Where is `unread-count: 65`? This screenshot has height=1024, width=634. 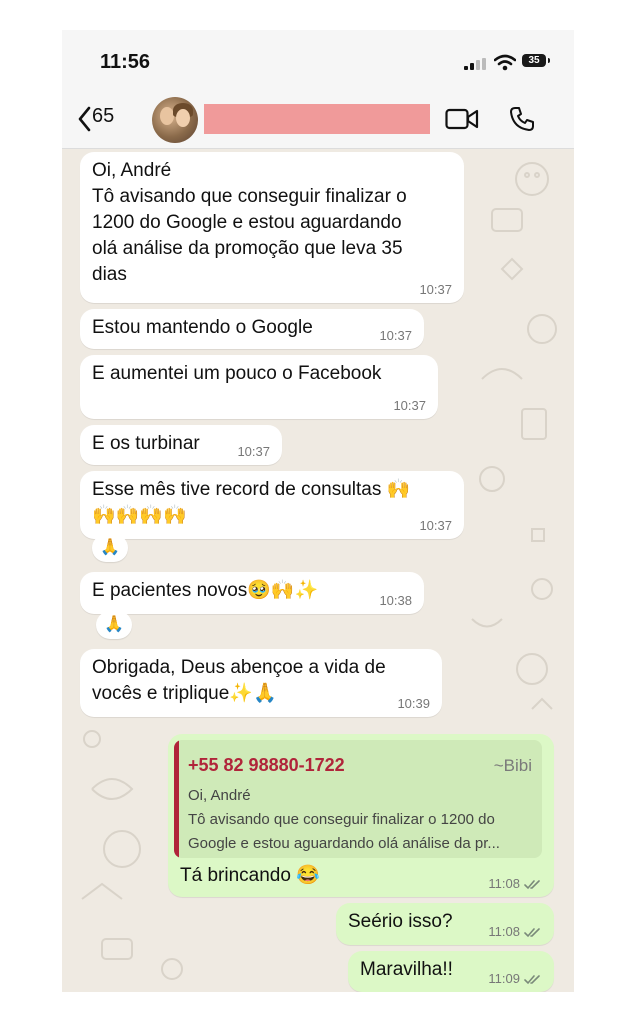
unread-count: 65 is located at coordinates (103, 116).